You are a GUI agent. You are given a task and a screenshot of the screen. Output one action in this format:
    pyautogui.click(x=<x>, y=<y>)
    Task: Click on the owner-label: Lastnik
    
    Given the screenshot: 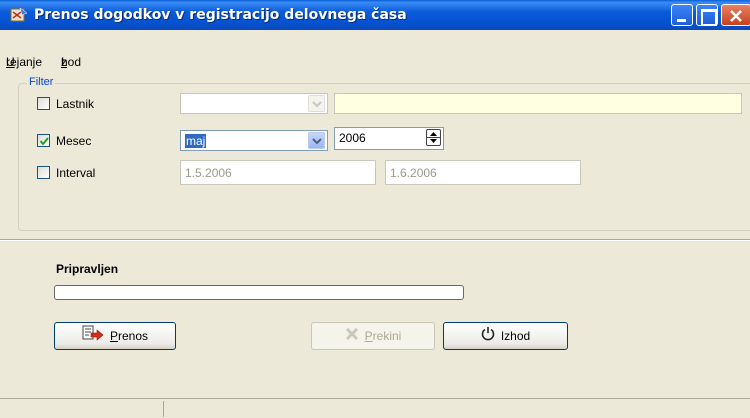 What is the action you would take?
    pyautogui.click(x=75, y=104)
    